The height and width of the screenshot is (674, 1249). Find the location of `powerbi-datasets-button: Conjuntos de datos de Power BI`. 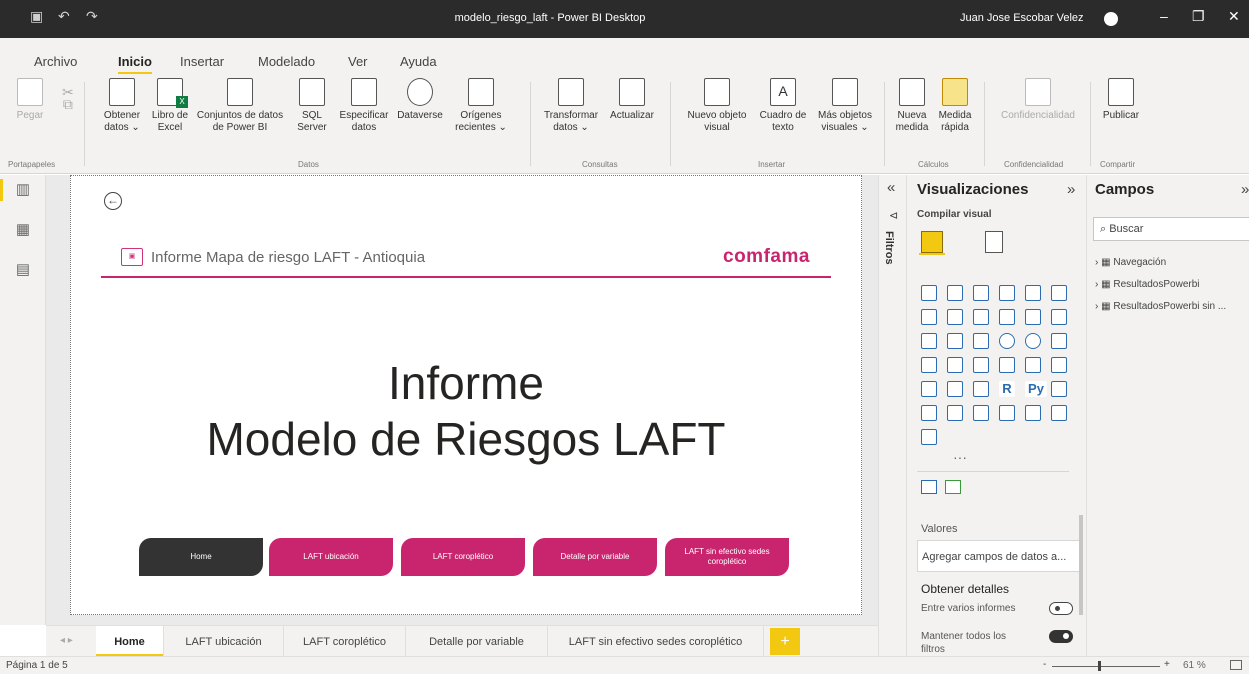

powerbi-datasets-button: Conjuntos de datos de Power BI is located at coordinates (240, 106).